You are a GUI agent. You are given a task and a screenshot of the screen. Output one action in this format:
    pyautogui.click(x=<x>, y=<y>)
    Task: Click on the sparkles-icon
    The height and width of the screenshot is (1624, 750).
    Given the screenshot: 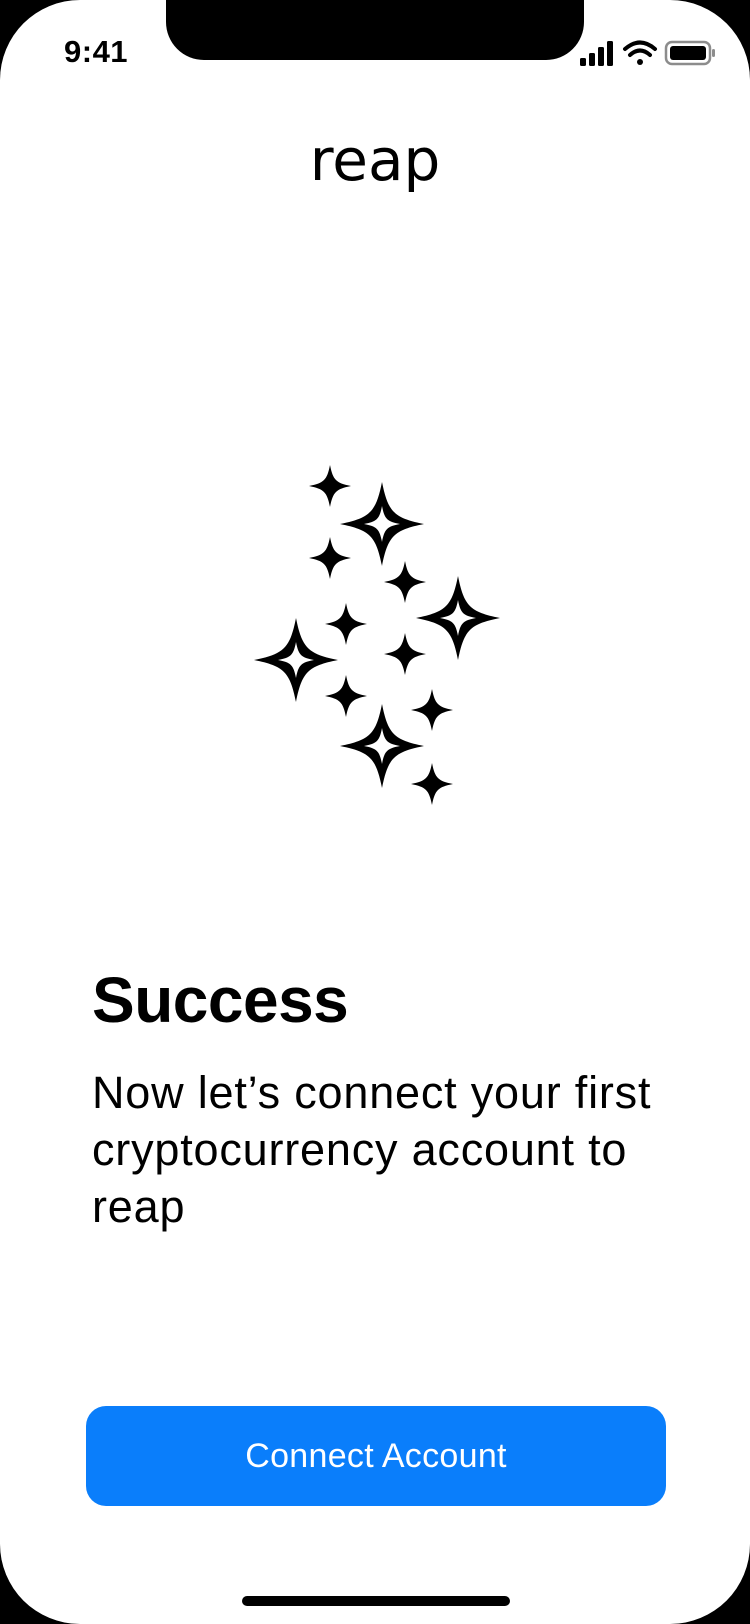 What is the action you would take?
    pyautogui.click(x=377, y=635)
    